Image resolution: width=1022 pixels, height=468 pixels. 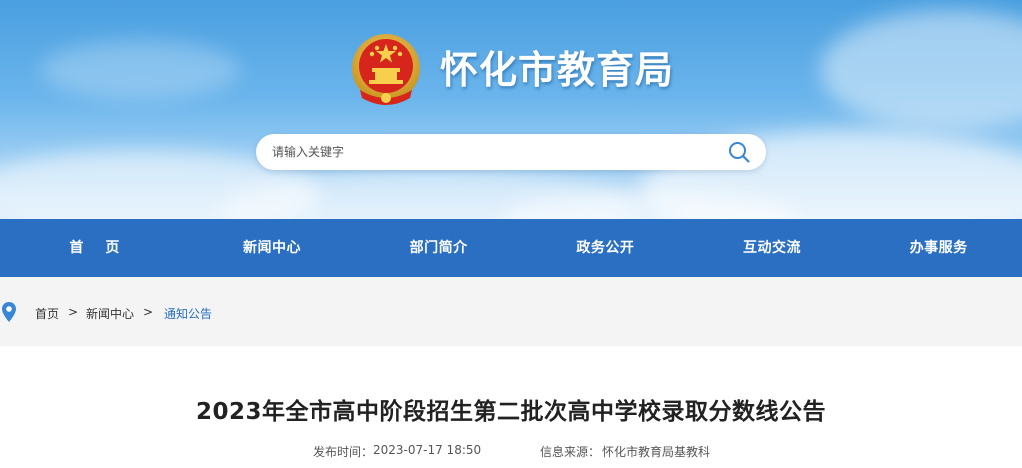 What do you see at coordinates (656, 452) in the screenshot?
I see `source-value: 怀化市教育局基教科` at bounding box center [656, 452].